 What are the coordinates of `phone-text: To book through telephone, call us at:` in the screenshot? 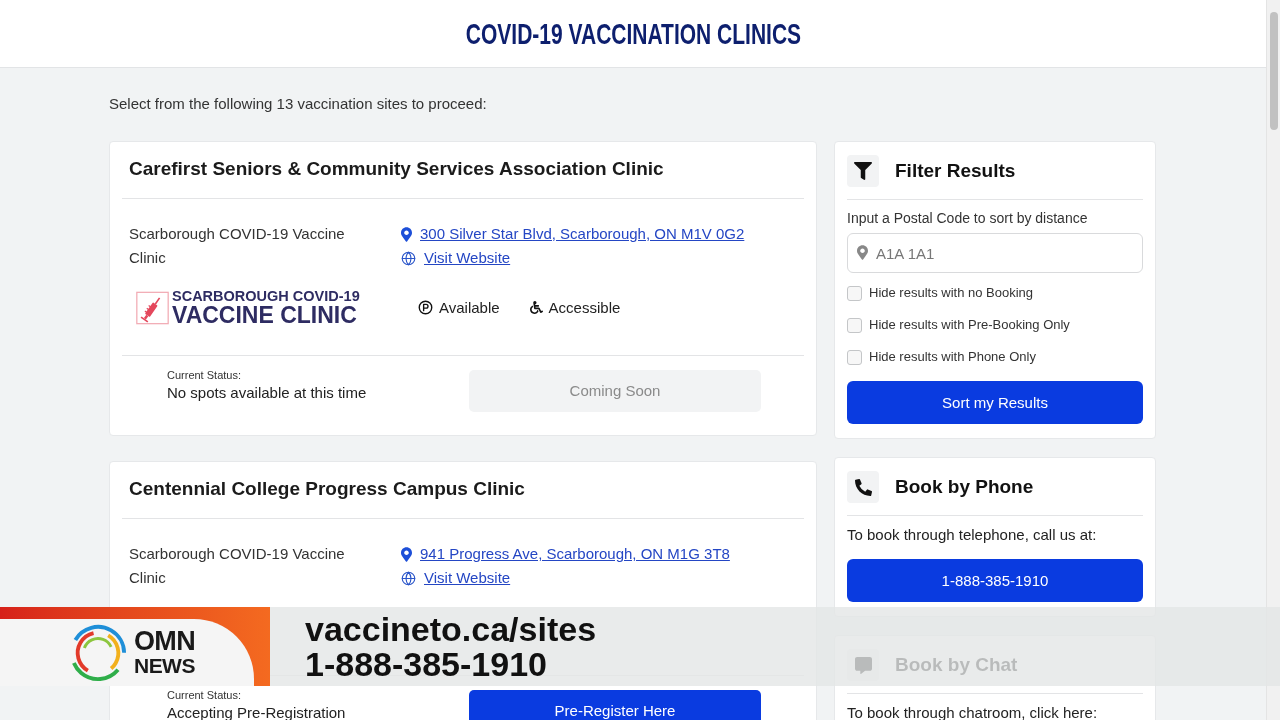 It's located at (972, 535).